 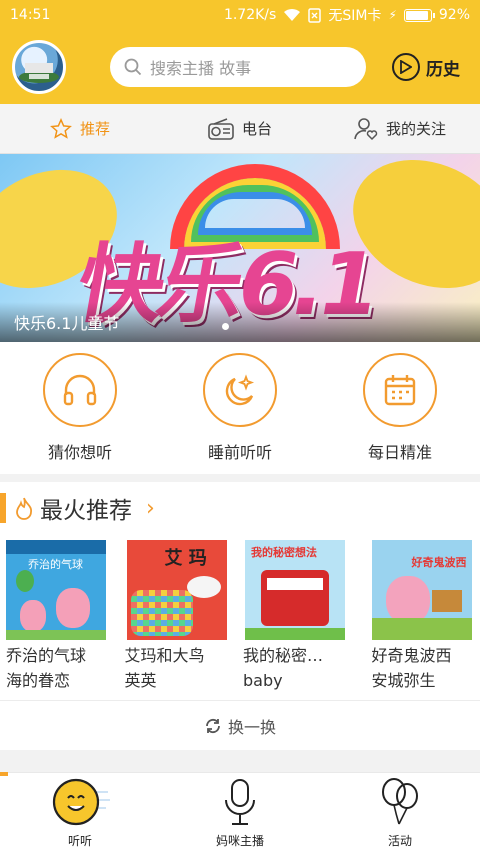 What do you see at coordinates (55, 564) in the screenshot?
I see `cover-title: 乔治的气球` at bounding box center [55, 564].